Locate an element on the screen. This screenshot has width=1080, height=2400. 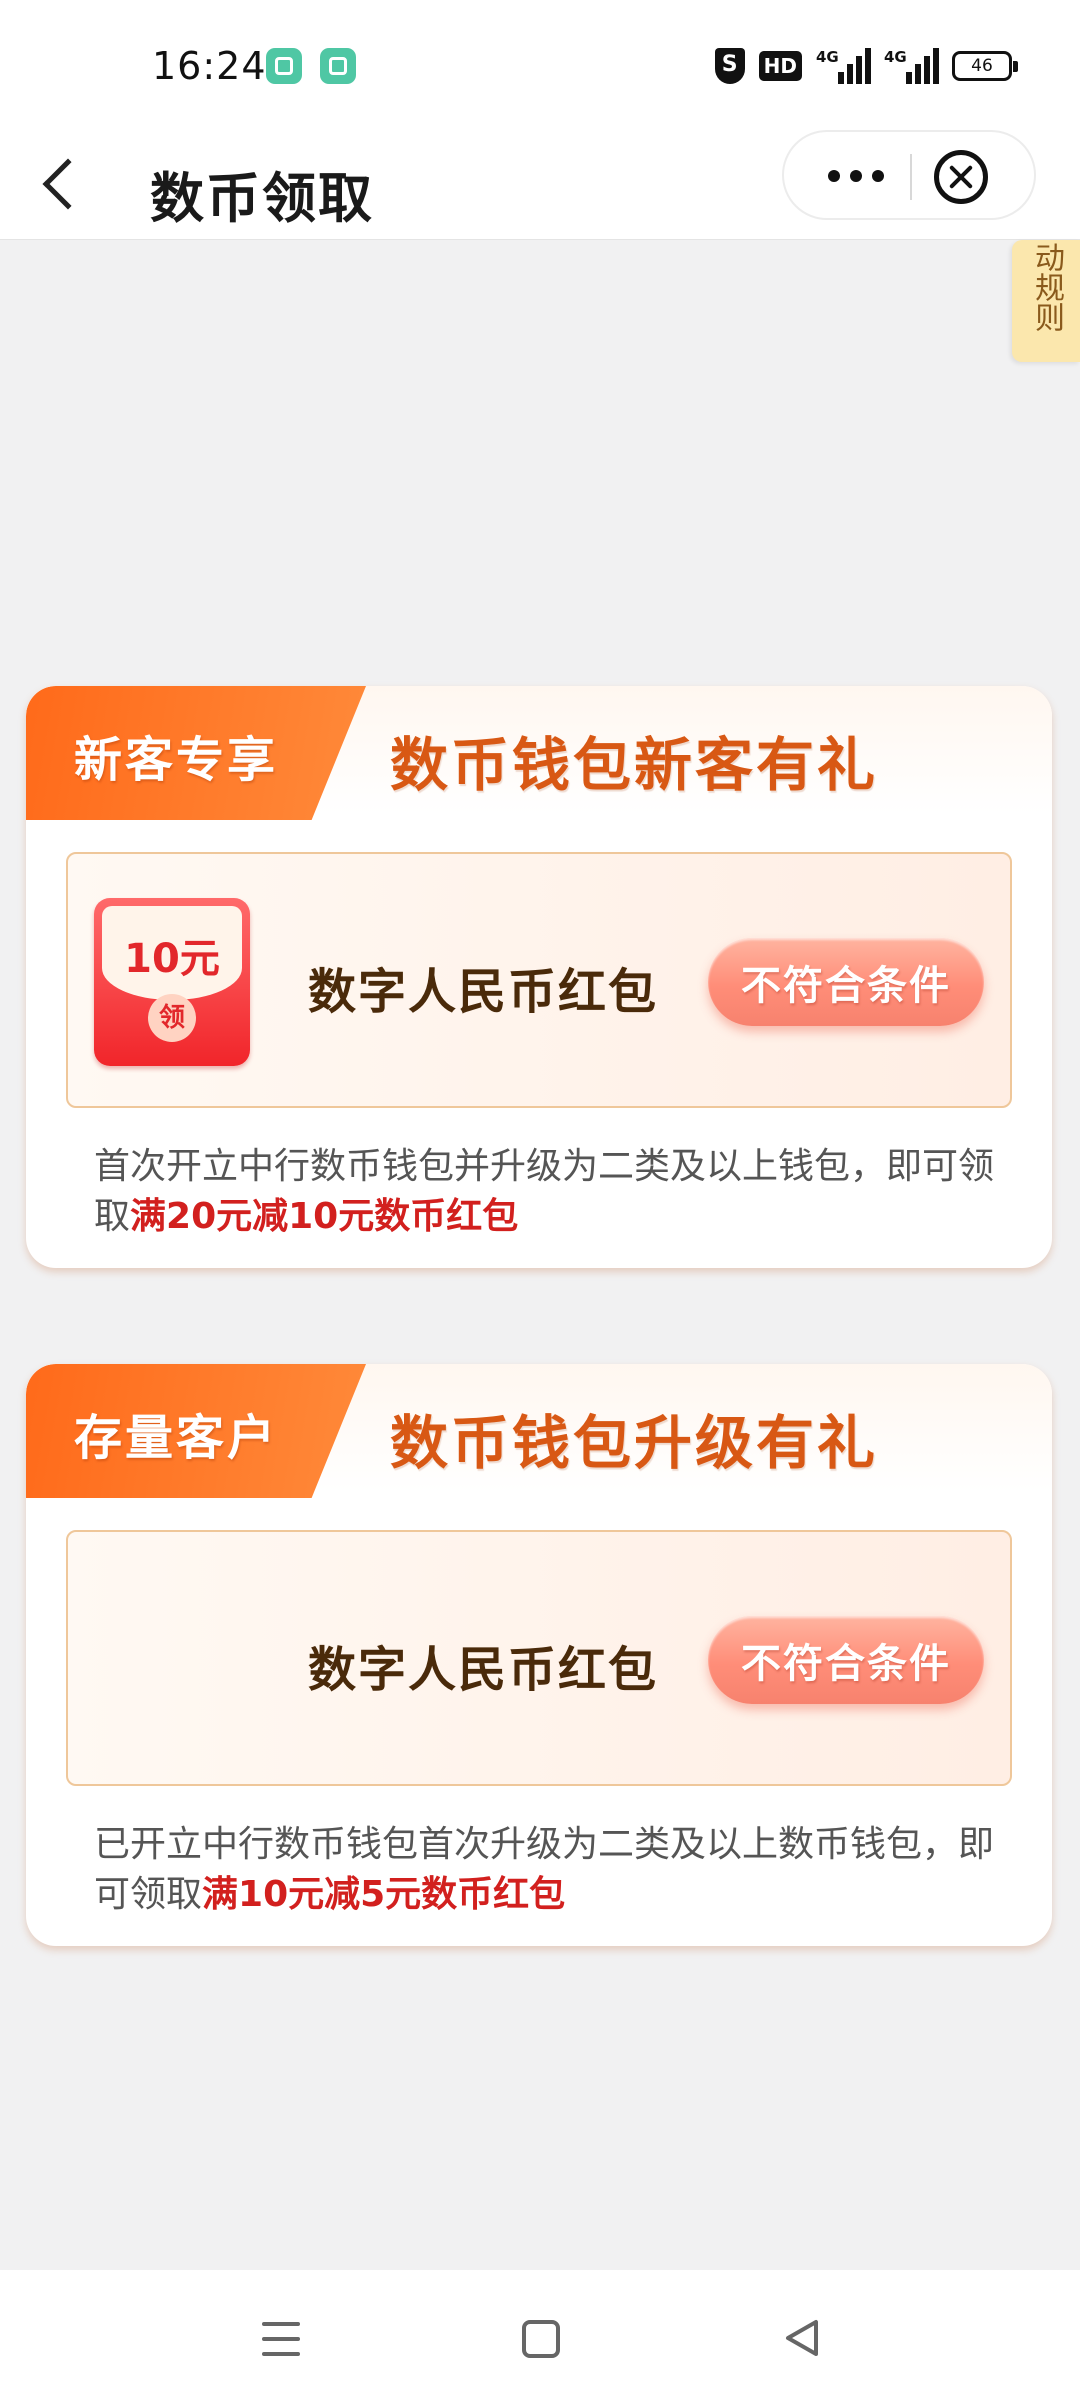
status-time: 16:24 is located at coordinates (209, 66).